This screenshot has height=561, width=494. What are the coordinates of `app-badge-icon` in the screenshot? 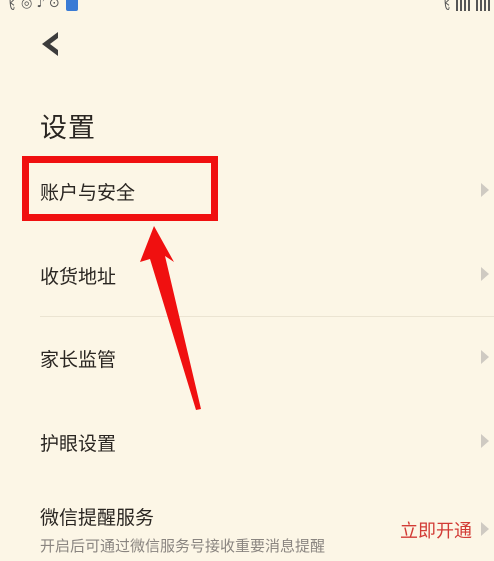 It's located at (71, 5).